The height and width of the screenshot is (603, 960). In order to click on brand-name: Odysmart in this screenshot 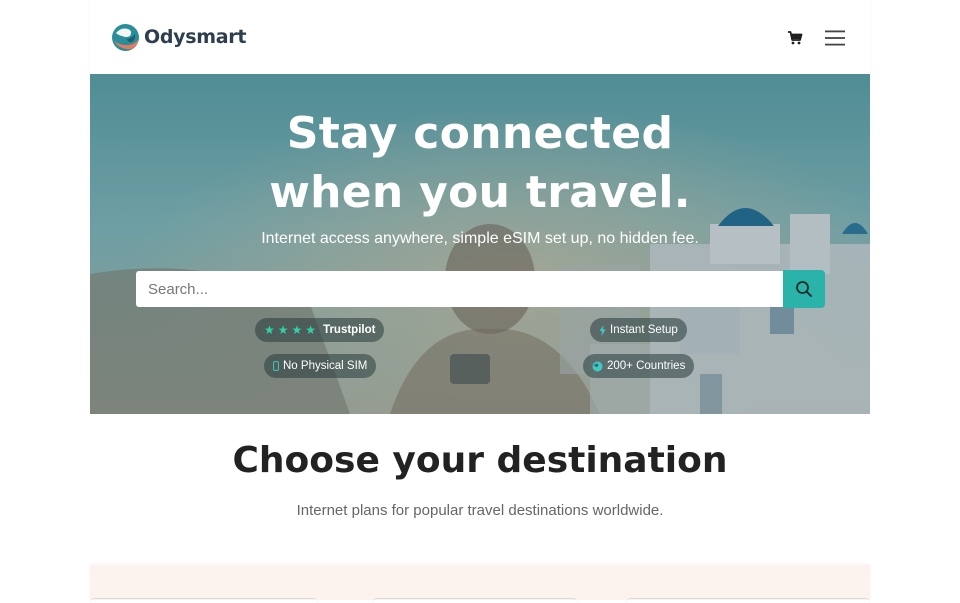, I will do `click(195, 37)`.